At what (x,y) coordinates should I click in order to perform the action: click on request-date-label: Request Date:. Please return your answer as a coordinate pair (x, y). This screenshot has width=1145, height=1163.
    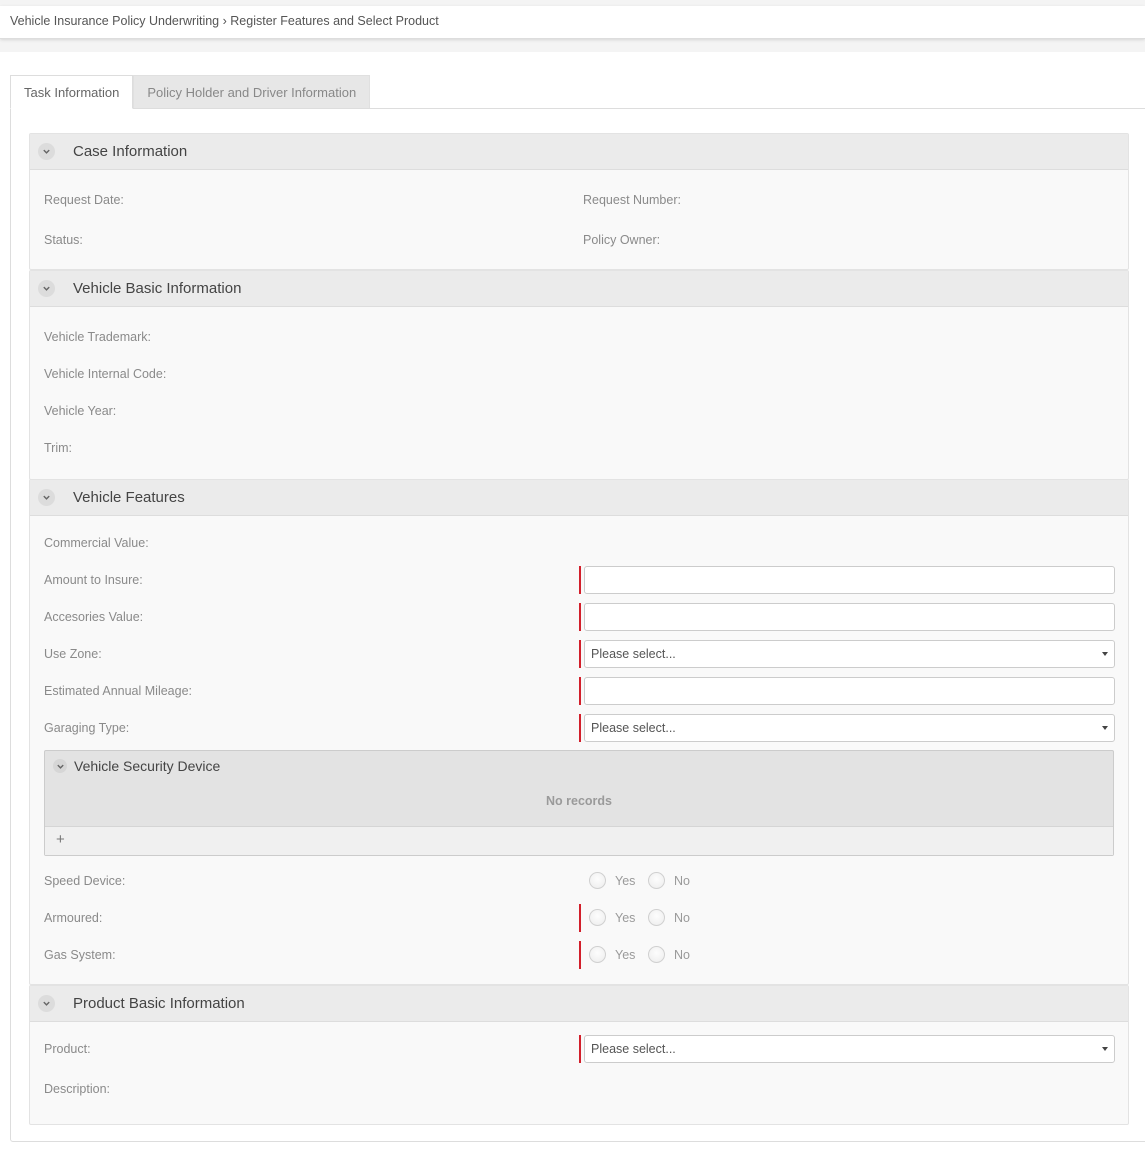
    Looking at the image, I should click on (84, 200).